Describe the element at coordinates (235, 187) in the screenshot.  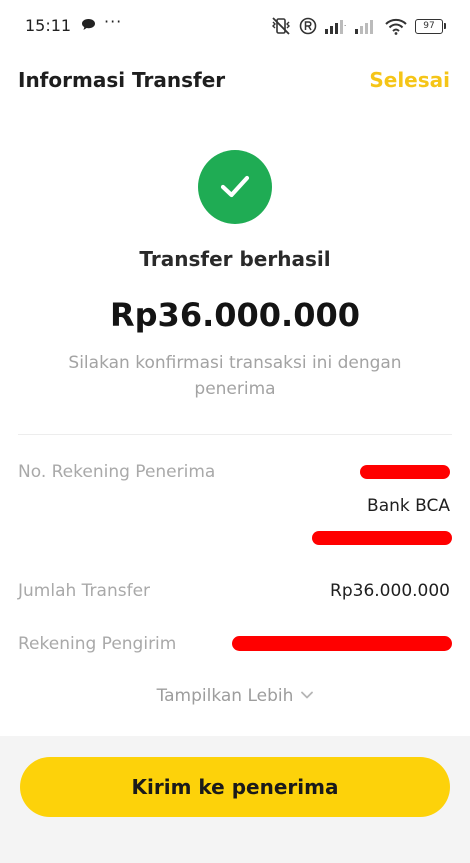
I see `check-circle-icon` at that location.